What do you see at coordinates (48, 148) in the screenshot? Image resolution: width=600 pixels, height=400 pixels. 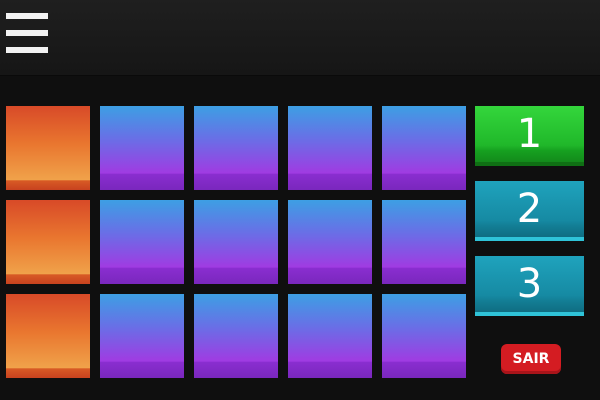 I see `pad-r1-c1` at bounding box center [48, 148].